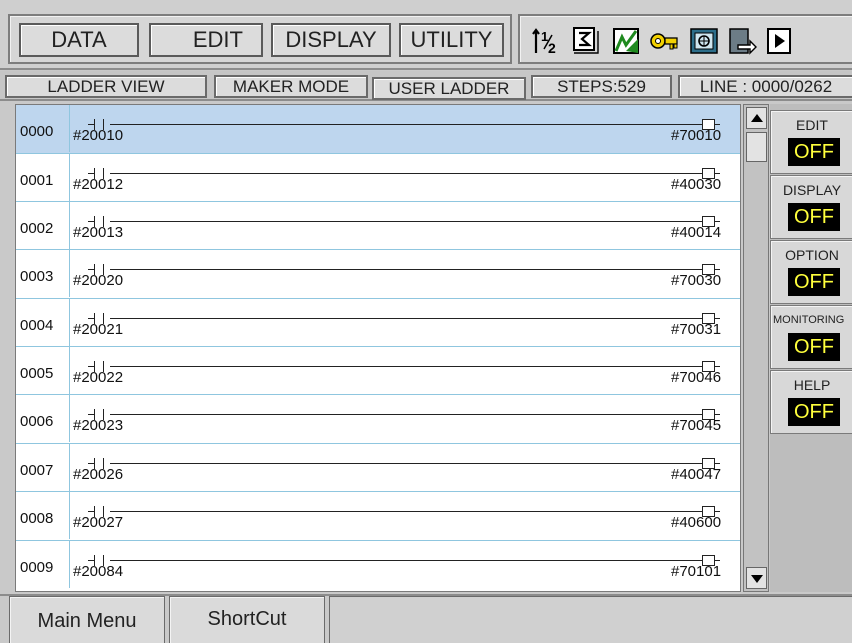 The width and height of the screenshot is (852, 643). I want to click on utility-menu-button: UTILITY, so click(451, 40).